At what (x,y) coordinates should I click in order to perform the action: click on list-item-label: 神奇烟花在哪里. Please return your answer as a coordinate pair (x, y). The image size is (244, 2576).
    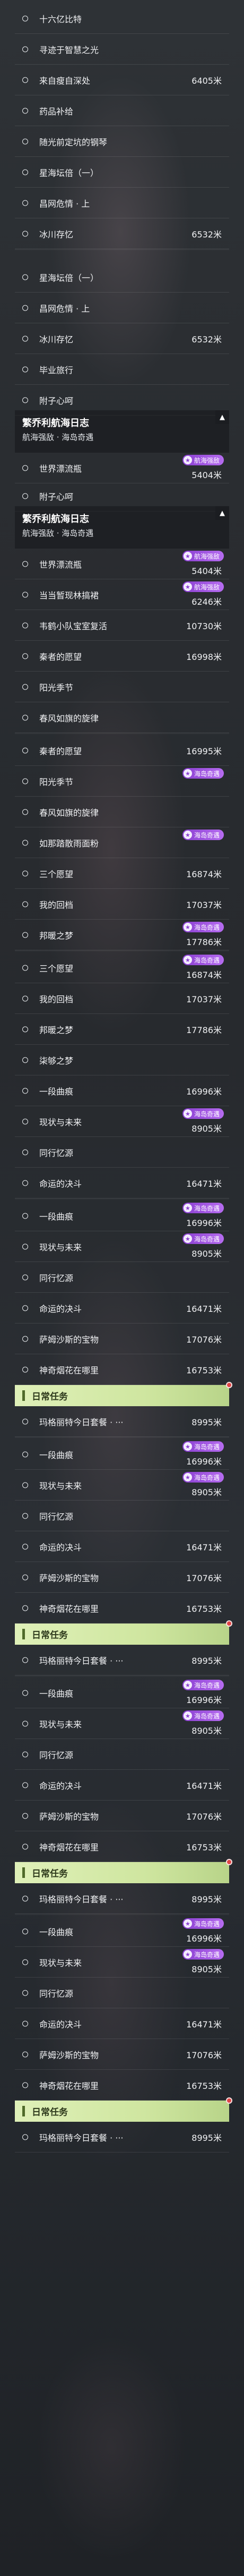
    Looking at the image, I should click on (69, 1608).